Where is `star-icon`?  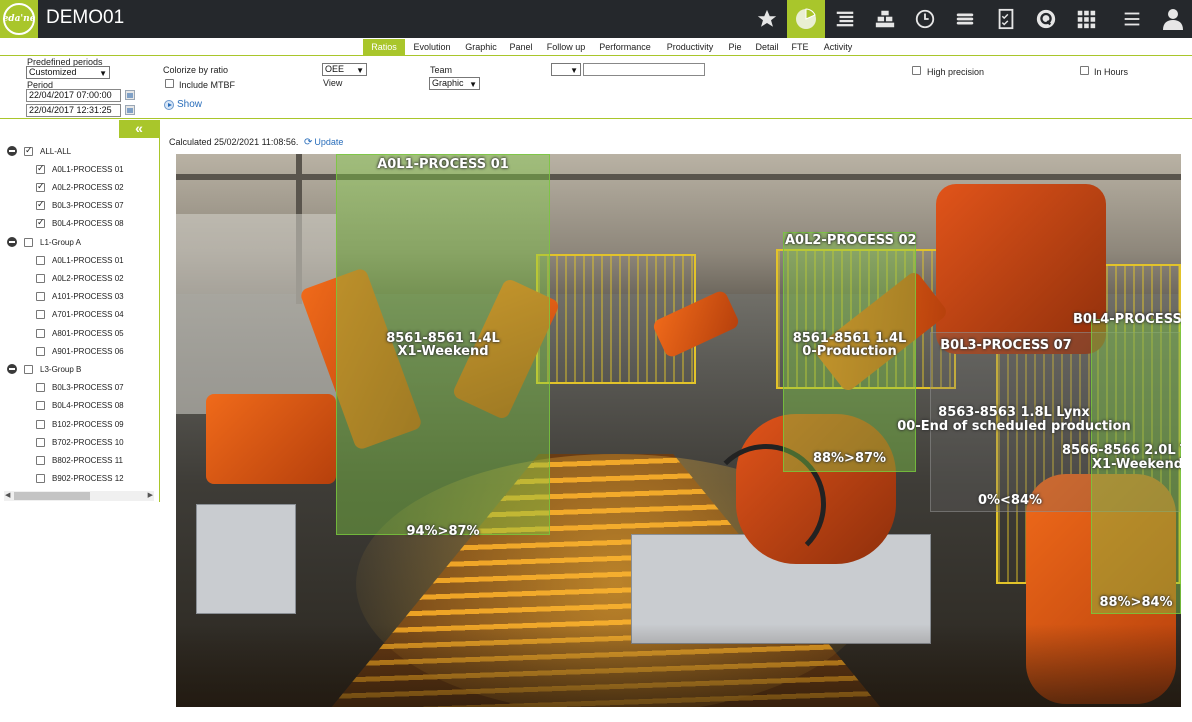 star-icon is located at coordinates (767, 19).